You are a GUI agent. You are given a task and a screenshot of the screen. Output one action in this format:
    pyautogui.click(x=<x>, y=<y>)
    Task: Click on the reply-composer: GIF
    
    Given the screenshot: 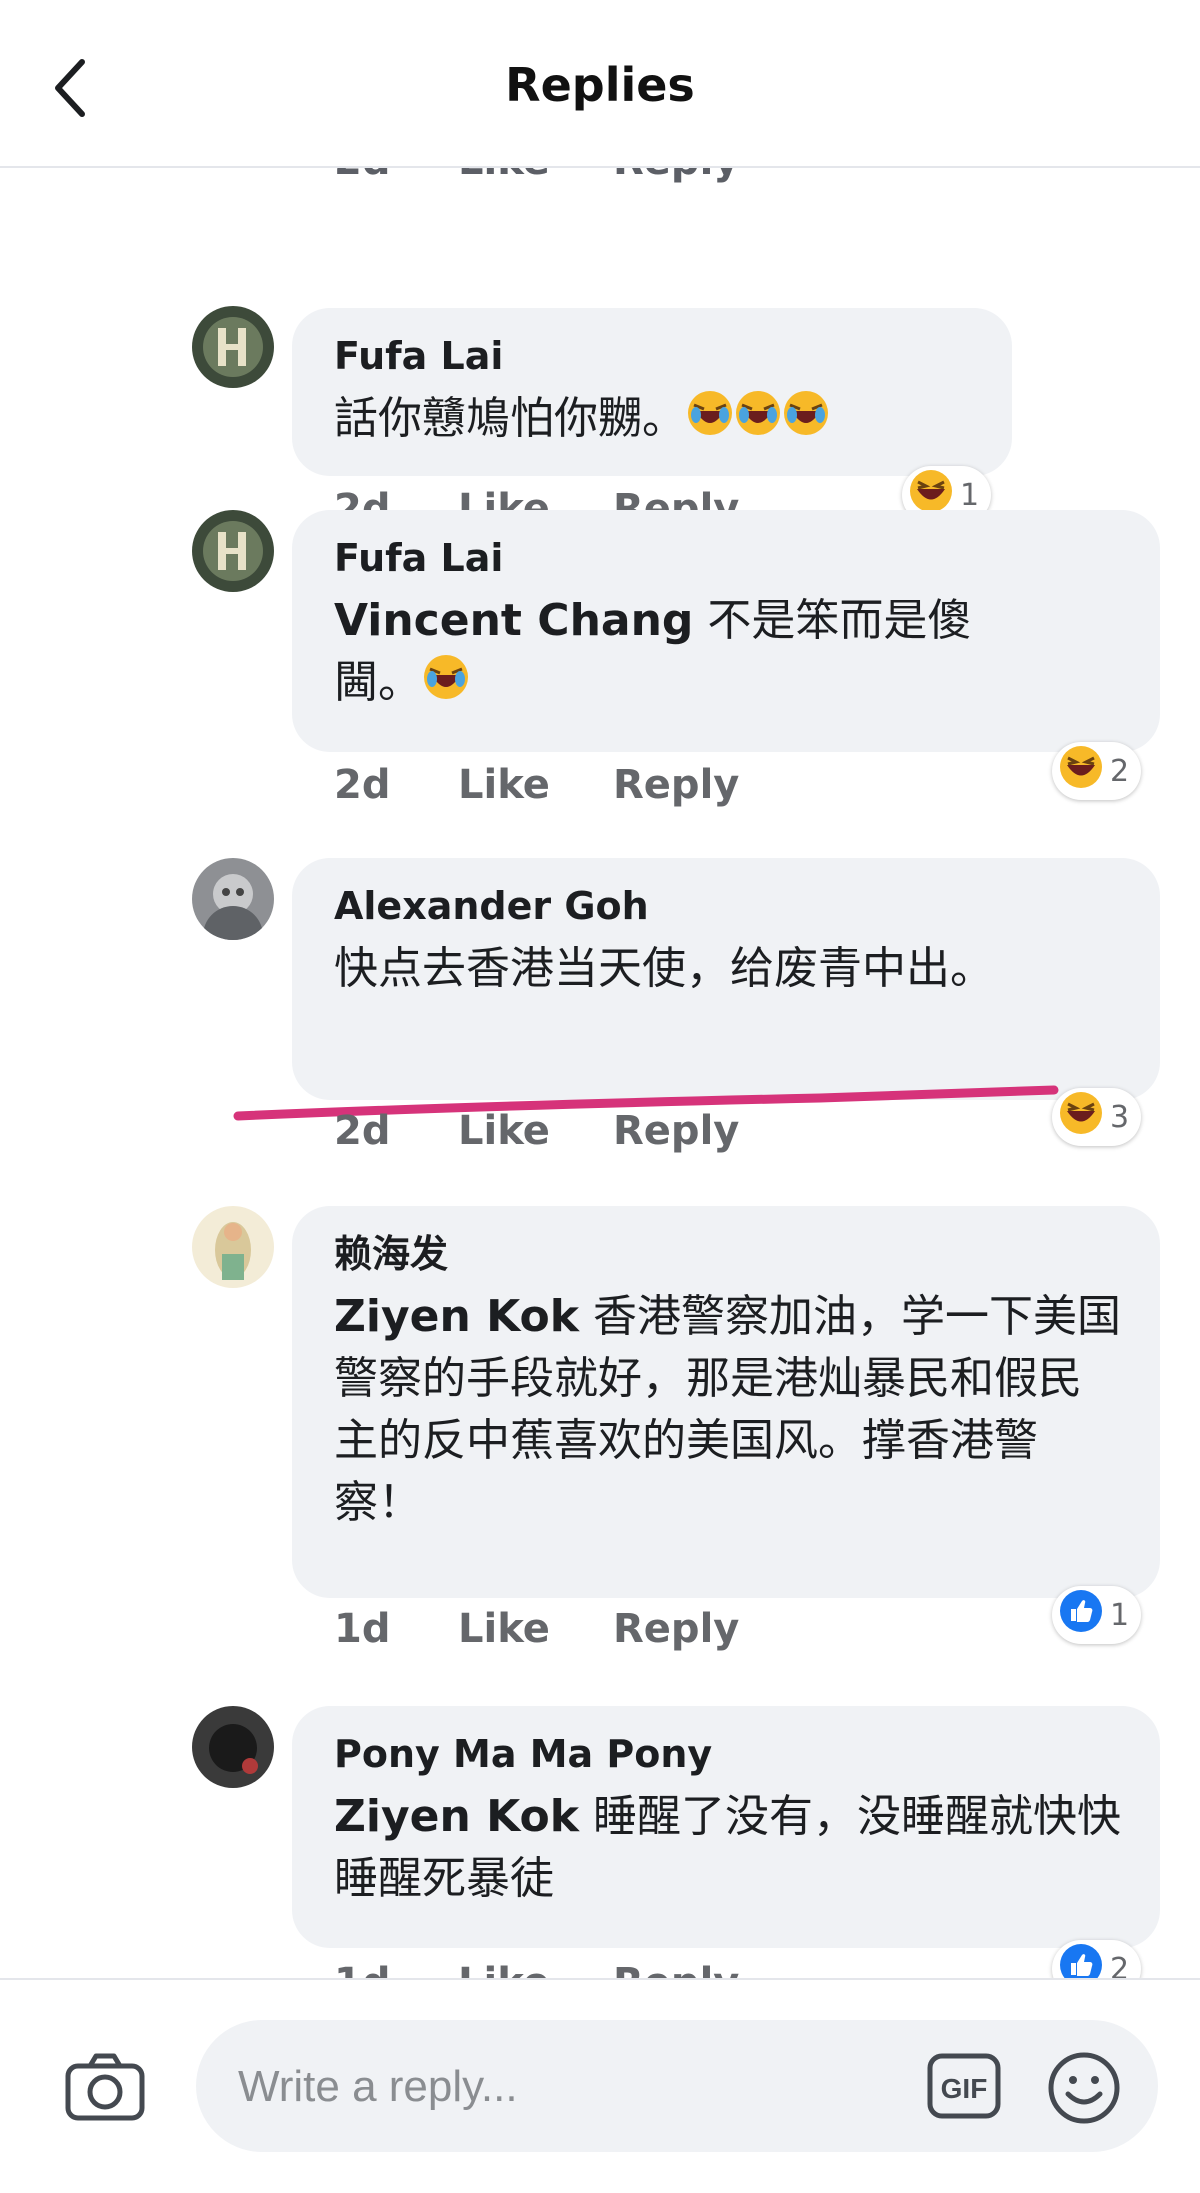 What is the action you would take?
    pyautogui.click(x=600, y=2085)
    